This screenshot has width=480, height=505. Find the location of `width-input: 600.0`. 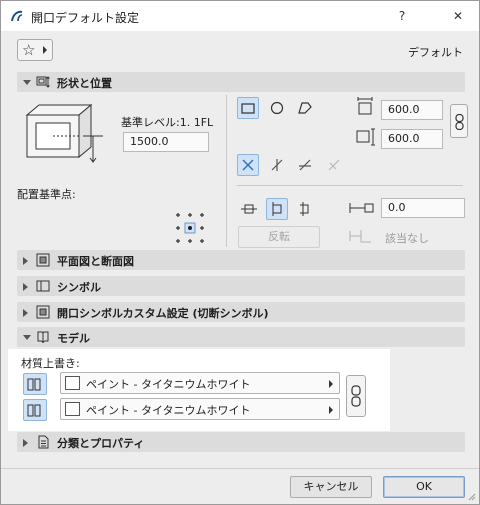

width-input: 600.0 is located at coordinates (412, 110).